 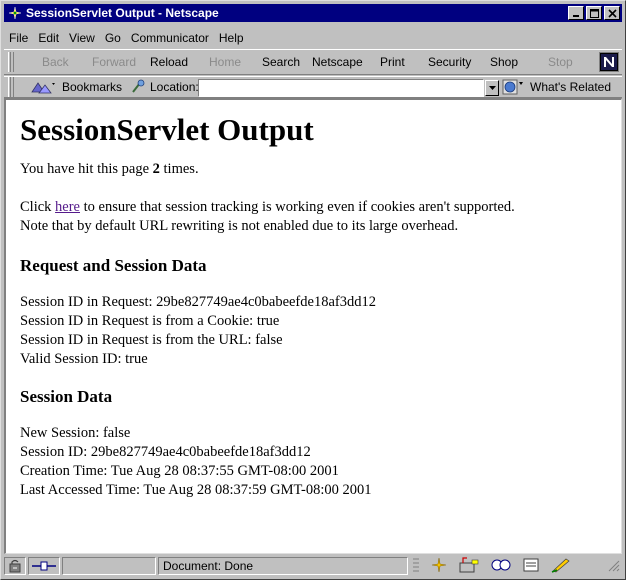 I want to click on bookmarks-icon, so click(x=43, y=89).